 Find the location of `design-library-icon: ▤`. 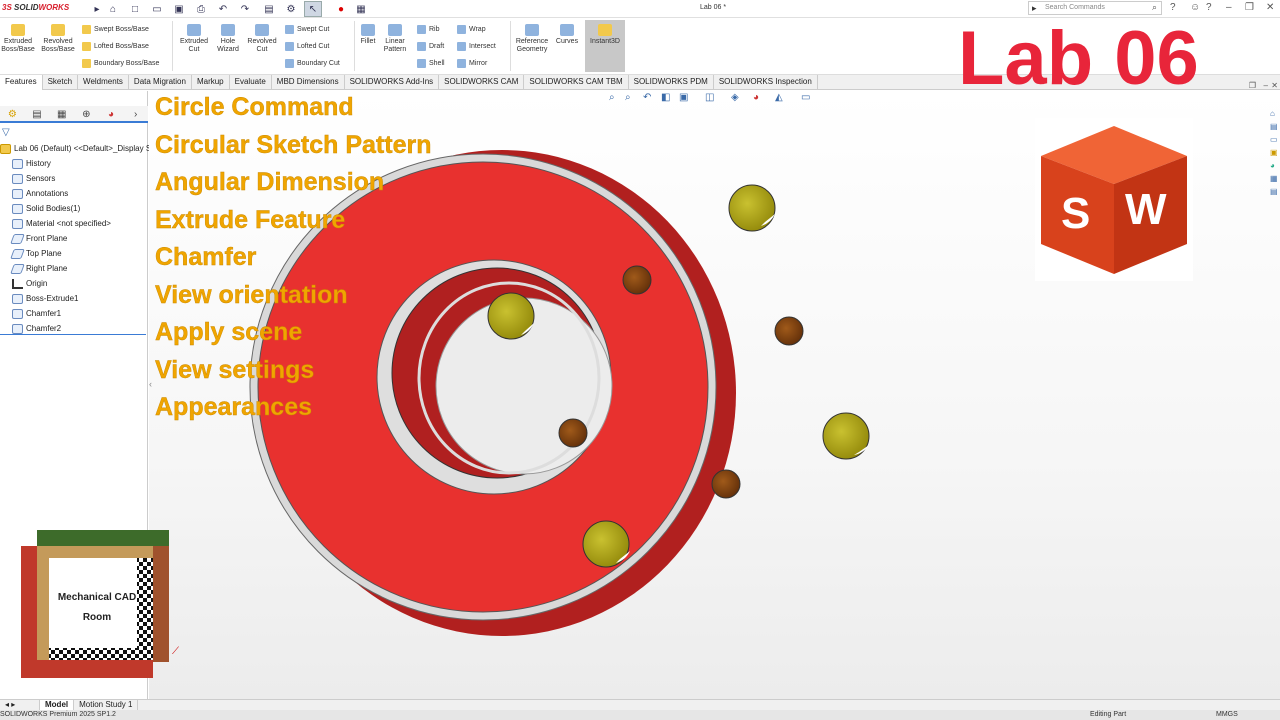

design-library-icon: ▤ is located at coordinates (1275, 126).